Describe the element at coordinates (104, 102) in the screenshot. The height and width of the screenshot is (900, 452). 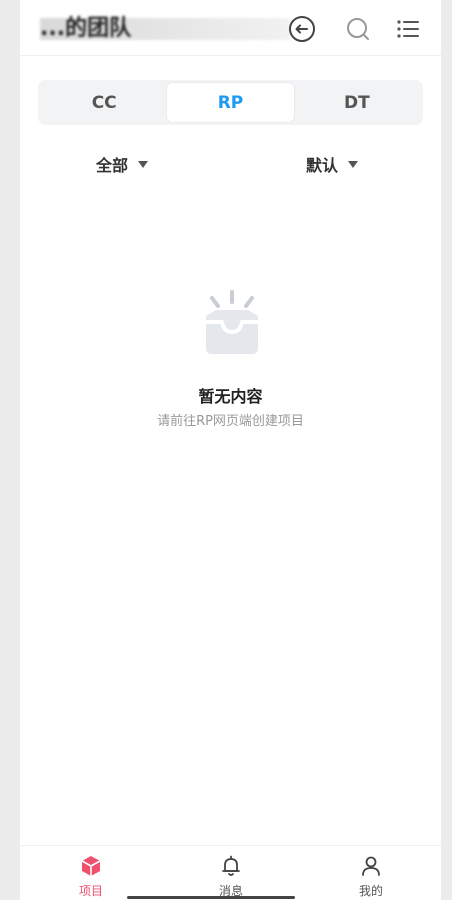
I see `tab-cc: CC` at that location.